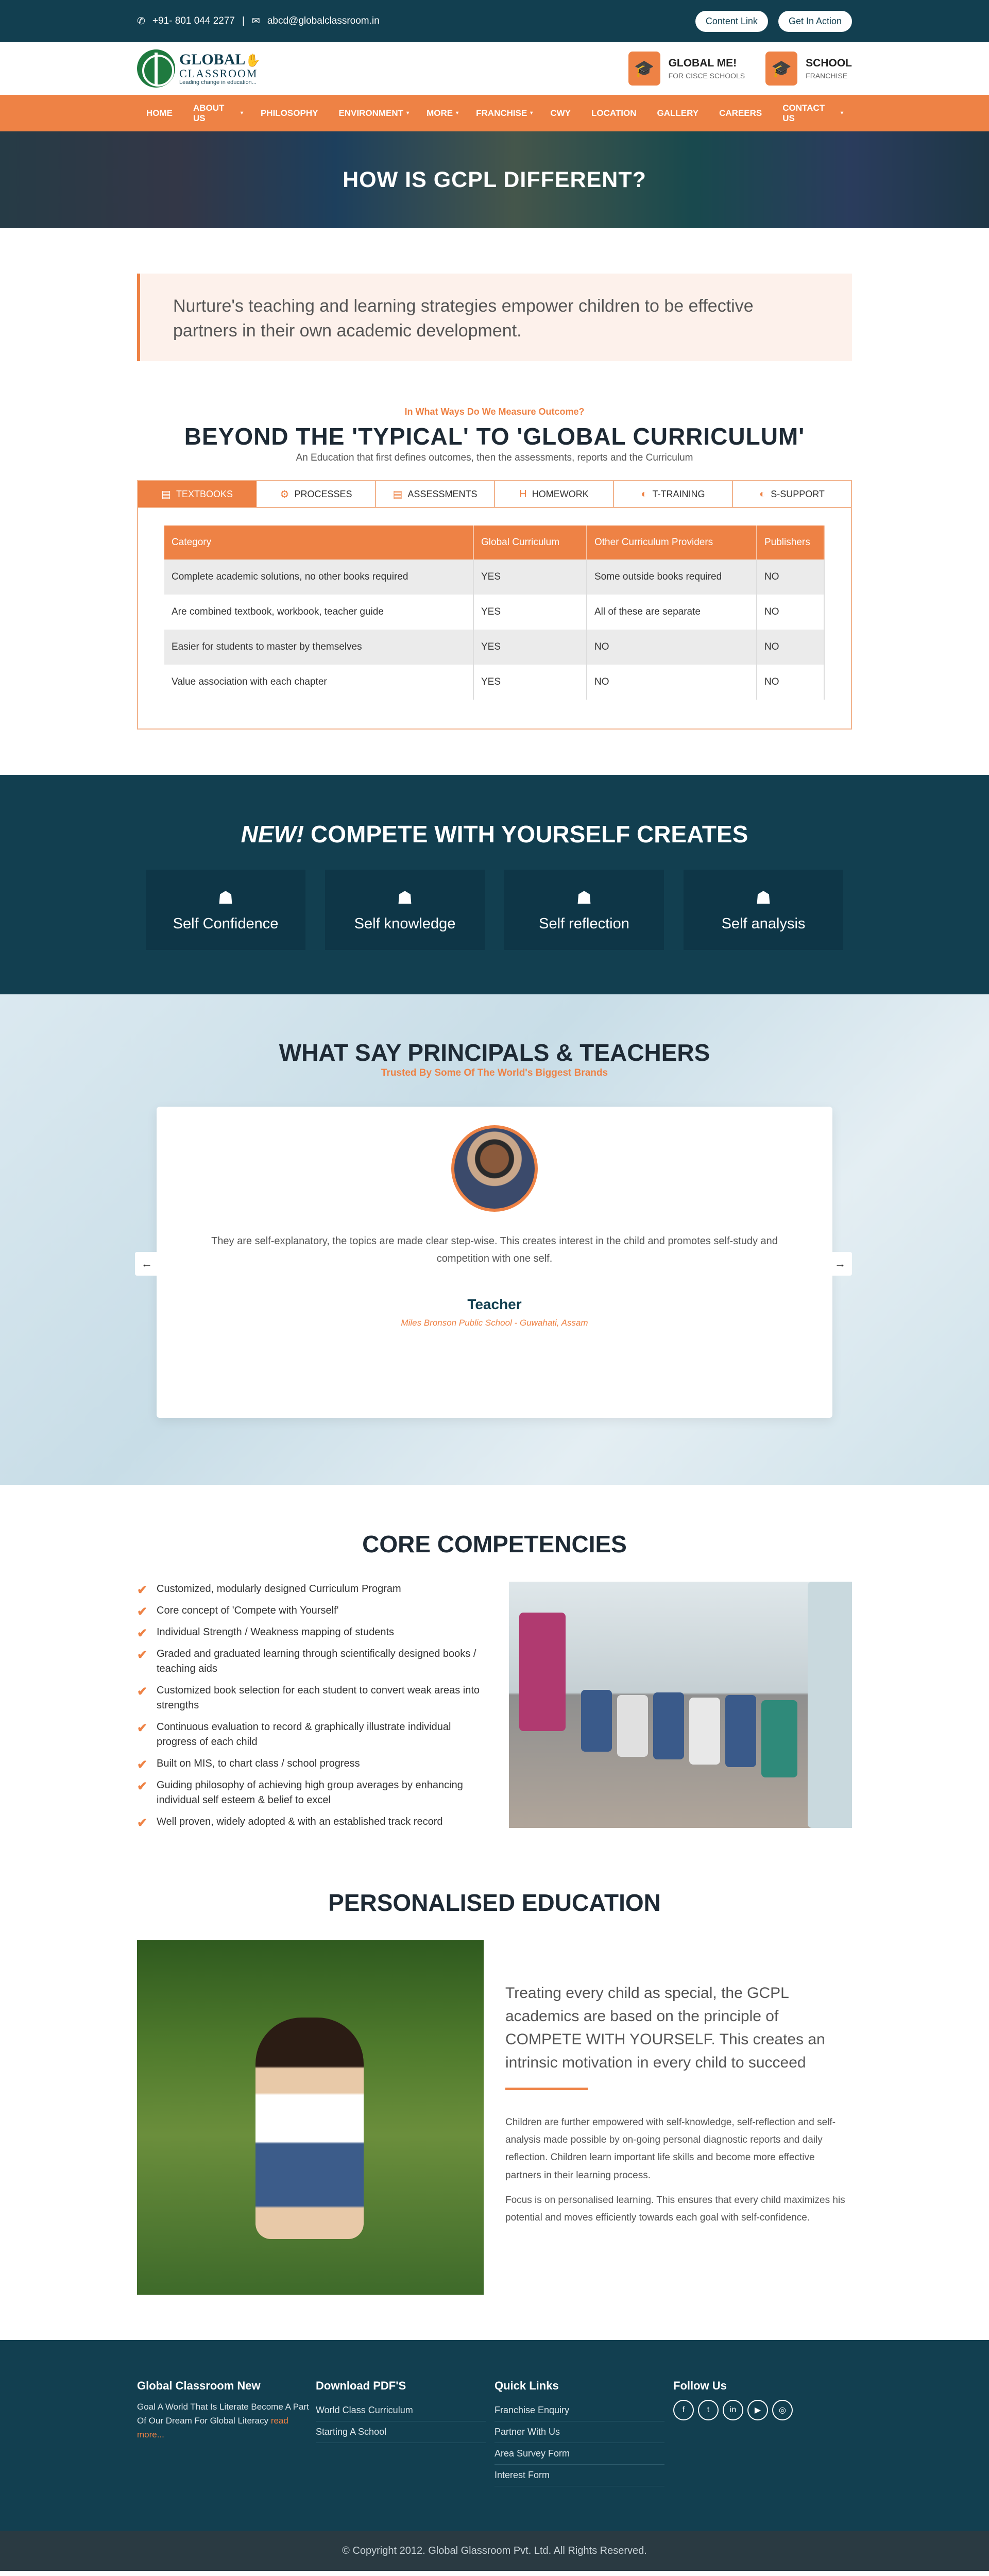 This screenshot has width=989, height=2576. Describe the element at coordinates (401, 2432) in the screenshot. I see `starting-a-school-link: Starting A School` at that location.